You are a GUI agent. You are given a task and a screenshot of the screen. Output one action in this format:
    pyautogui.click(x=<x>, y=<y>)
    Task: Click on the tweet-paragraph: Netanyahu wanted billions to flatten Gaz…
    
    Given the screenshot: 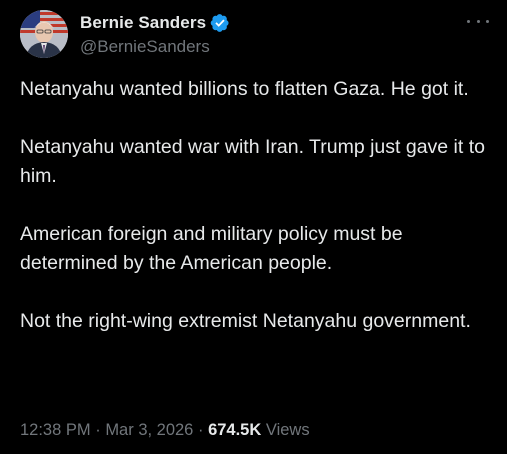 What is the action you would take?
    pyautogui.click(x=244, y=89)
    